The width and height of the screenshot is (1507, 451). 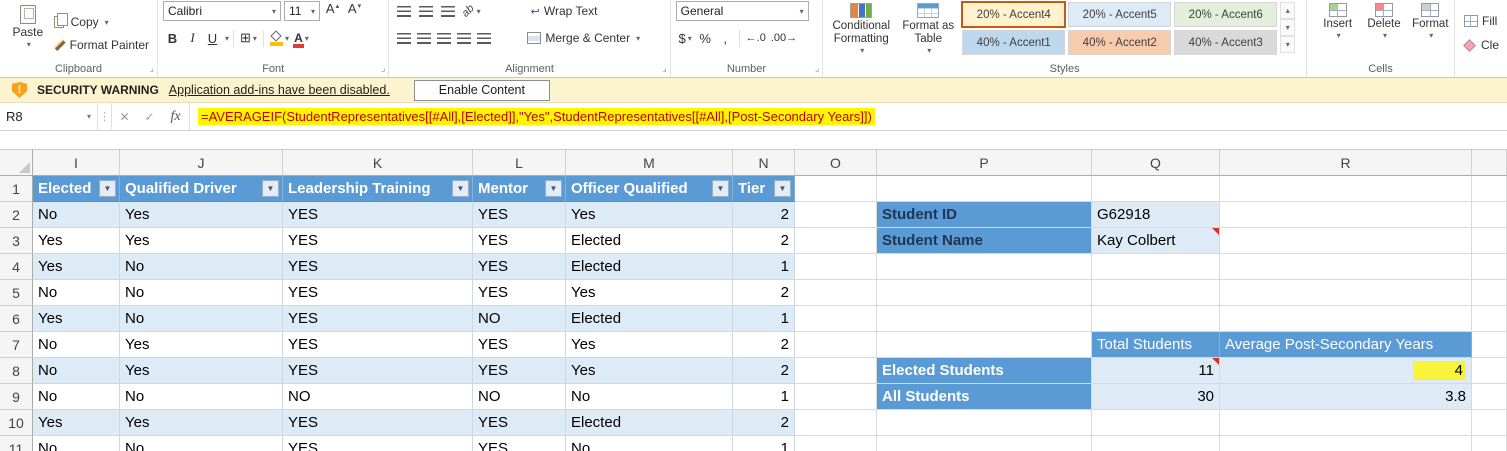 What do you see at coordinates (201, 293) in the screenshot?
I see `cell-j5: No` at bounding box center [201, 293].